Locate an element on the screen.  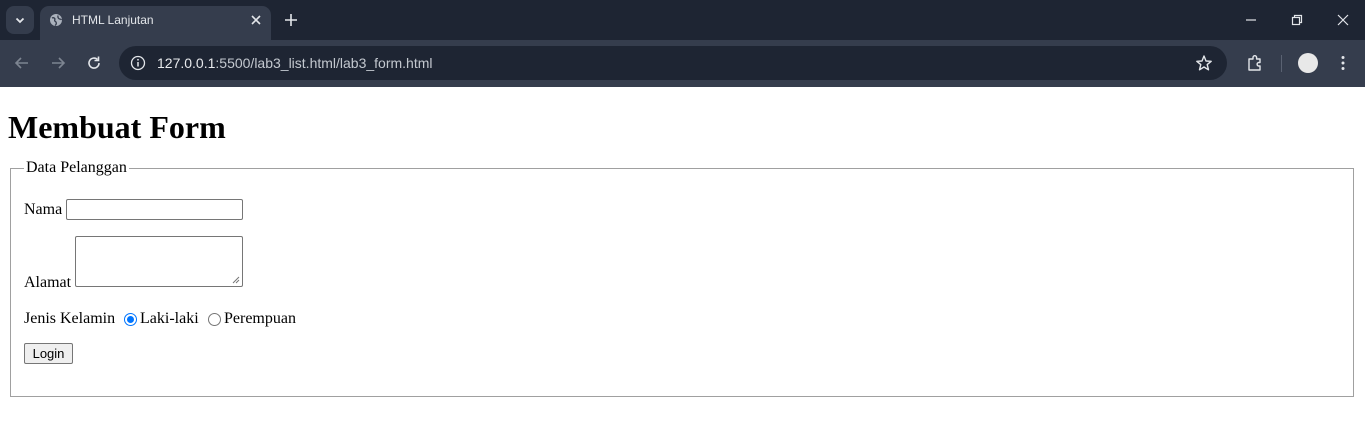
more-menu-icon is located at coordinates (1343, 63).